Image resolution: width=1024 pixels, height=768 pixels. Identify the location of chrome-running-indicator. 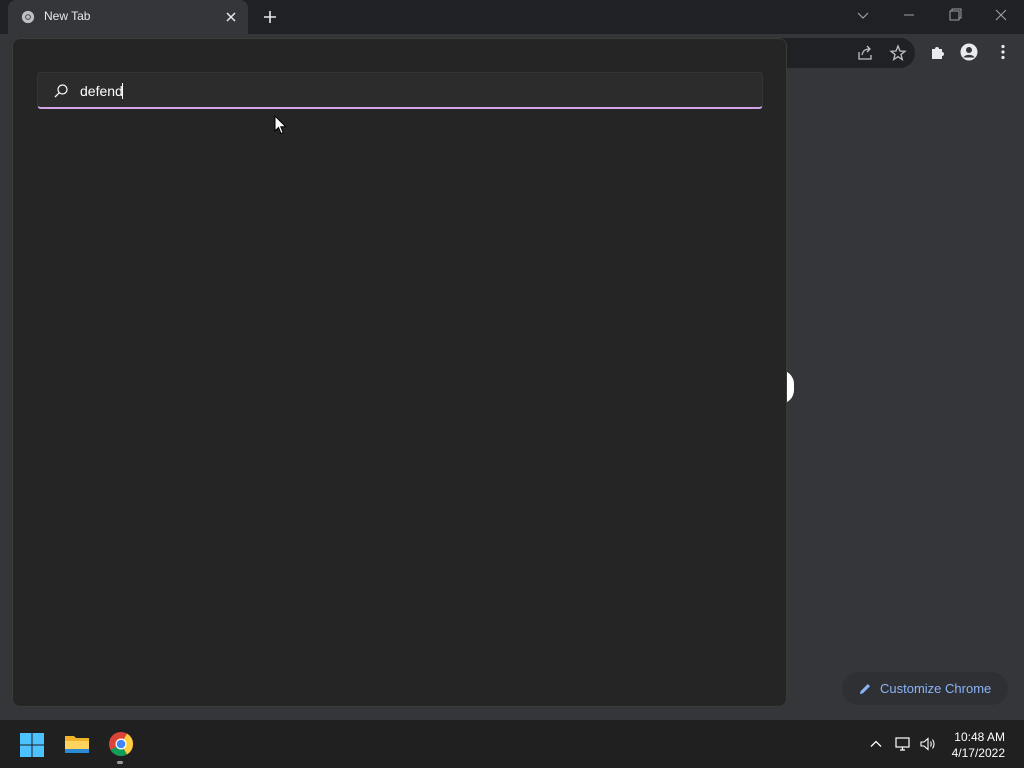
(120, 762).